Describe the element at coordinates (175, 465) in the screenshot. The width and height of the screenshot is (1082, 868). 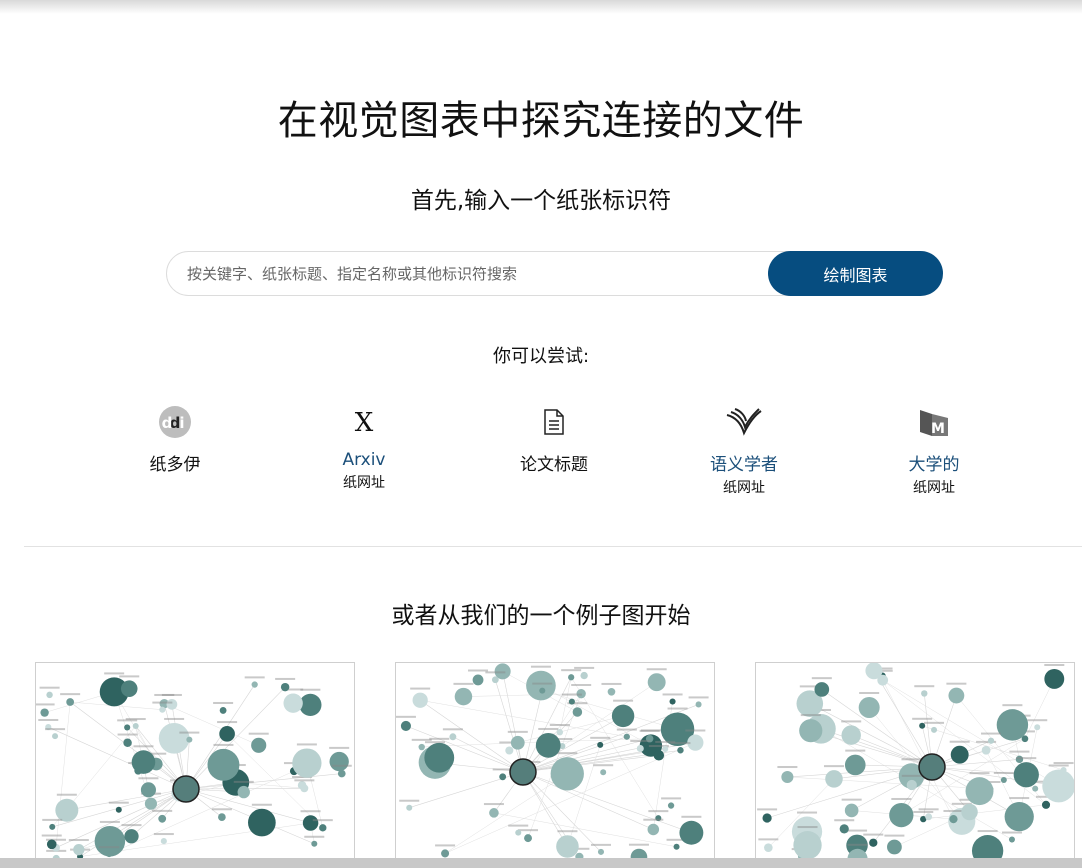
I see `option-doi-label: 纸多伊` at that location.